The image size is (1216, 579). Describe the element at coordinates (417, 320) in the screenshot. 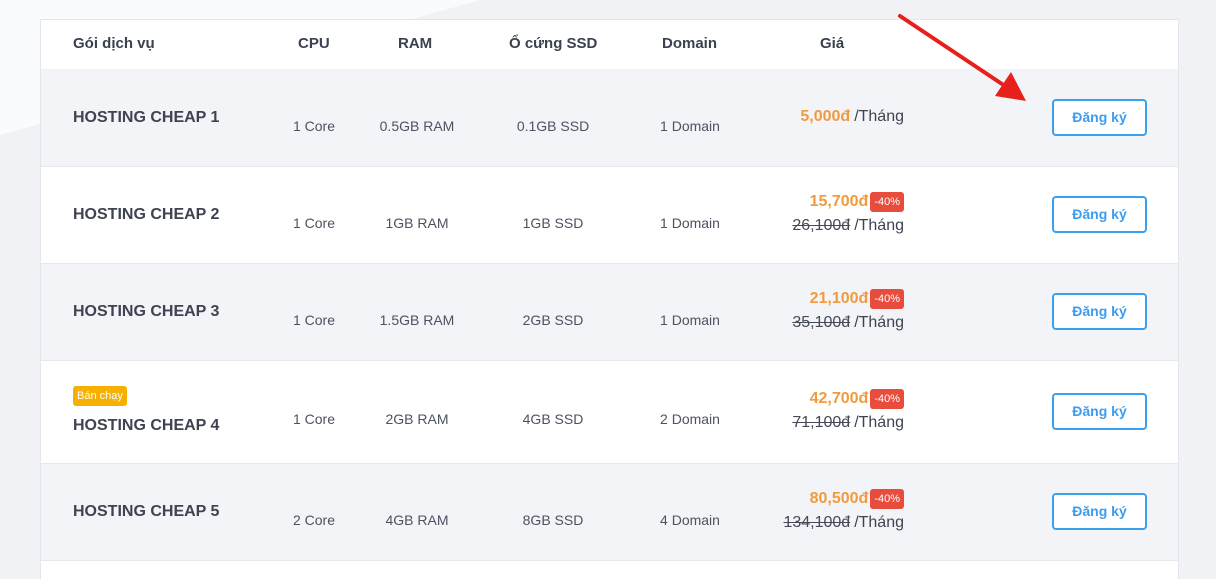

I see `ram-value: 1.5GB RAM` at that location.